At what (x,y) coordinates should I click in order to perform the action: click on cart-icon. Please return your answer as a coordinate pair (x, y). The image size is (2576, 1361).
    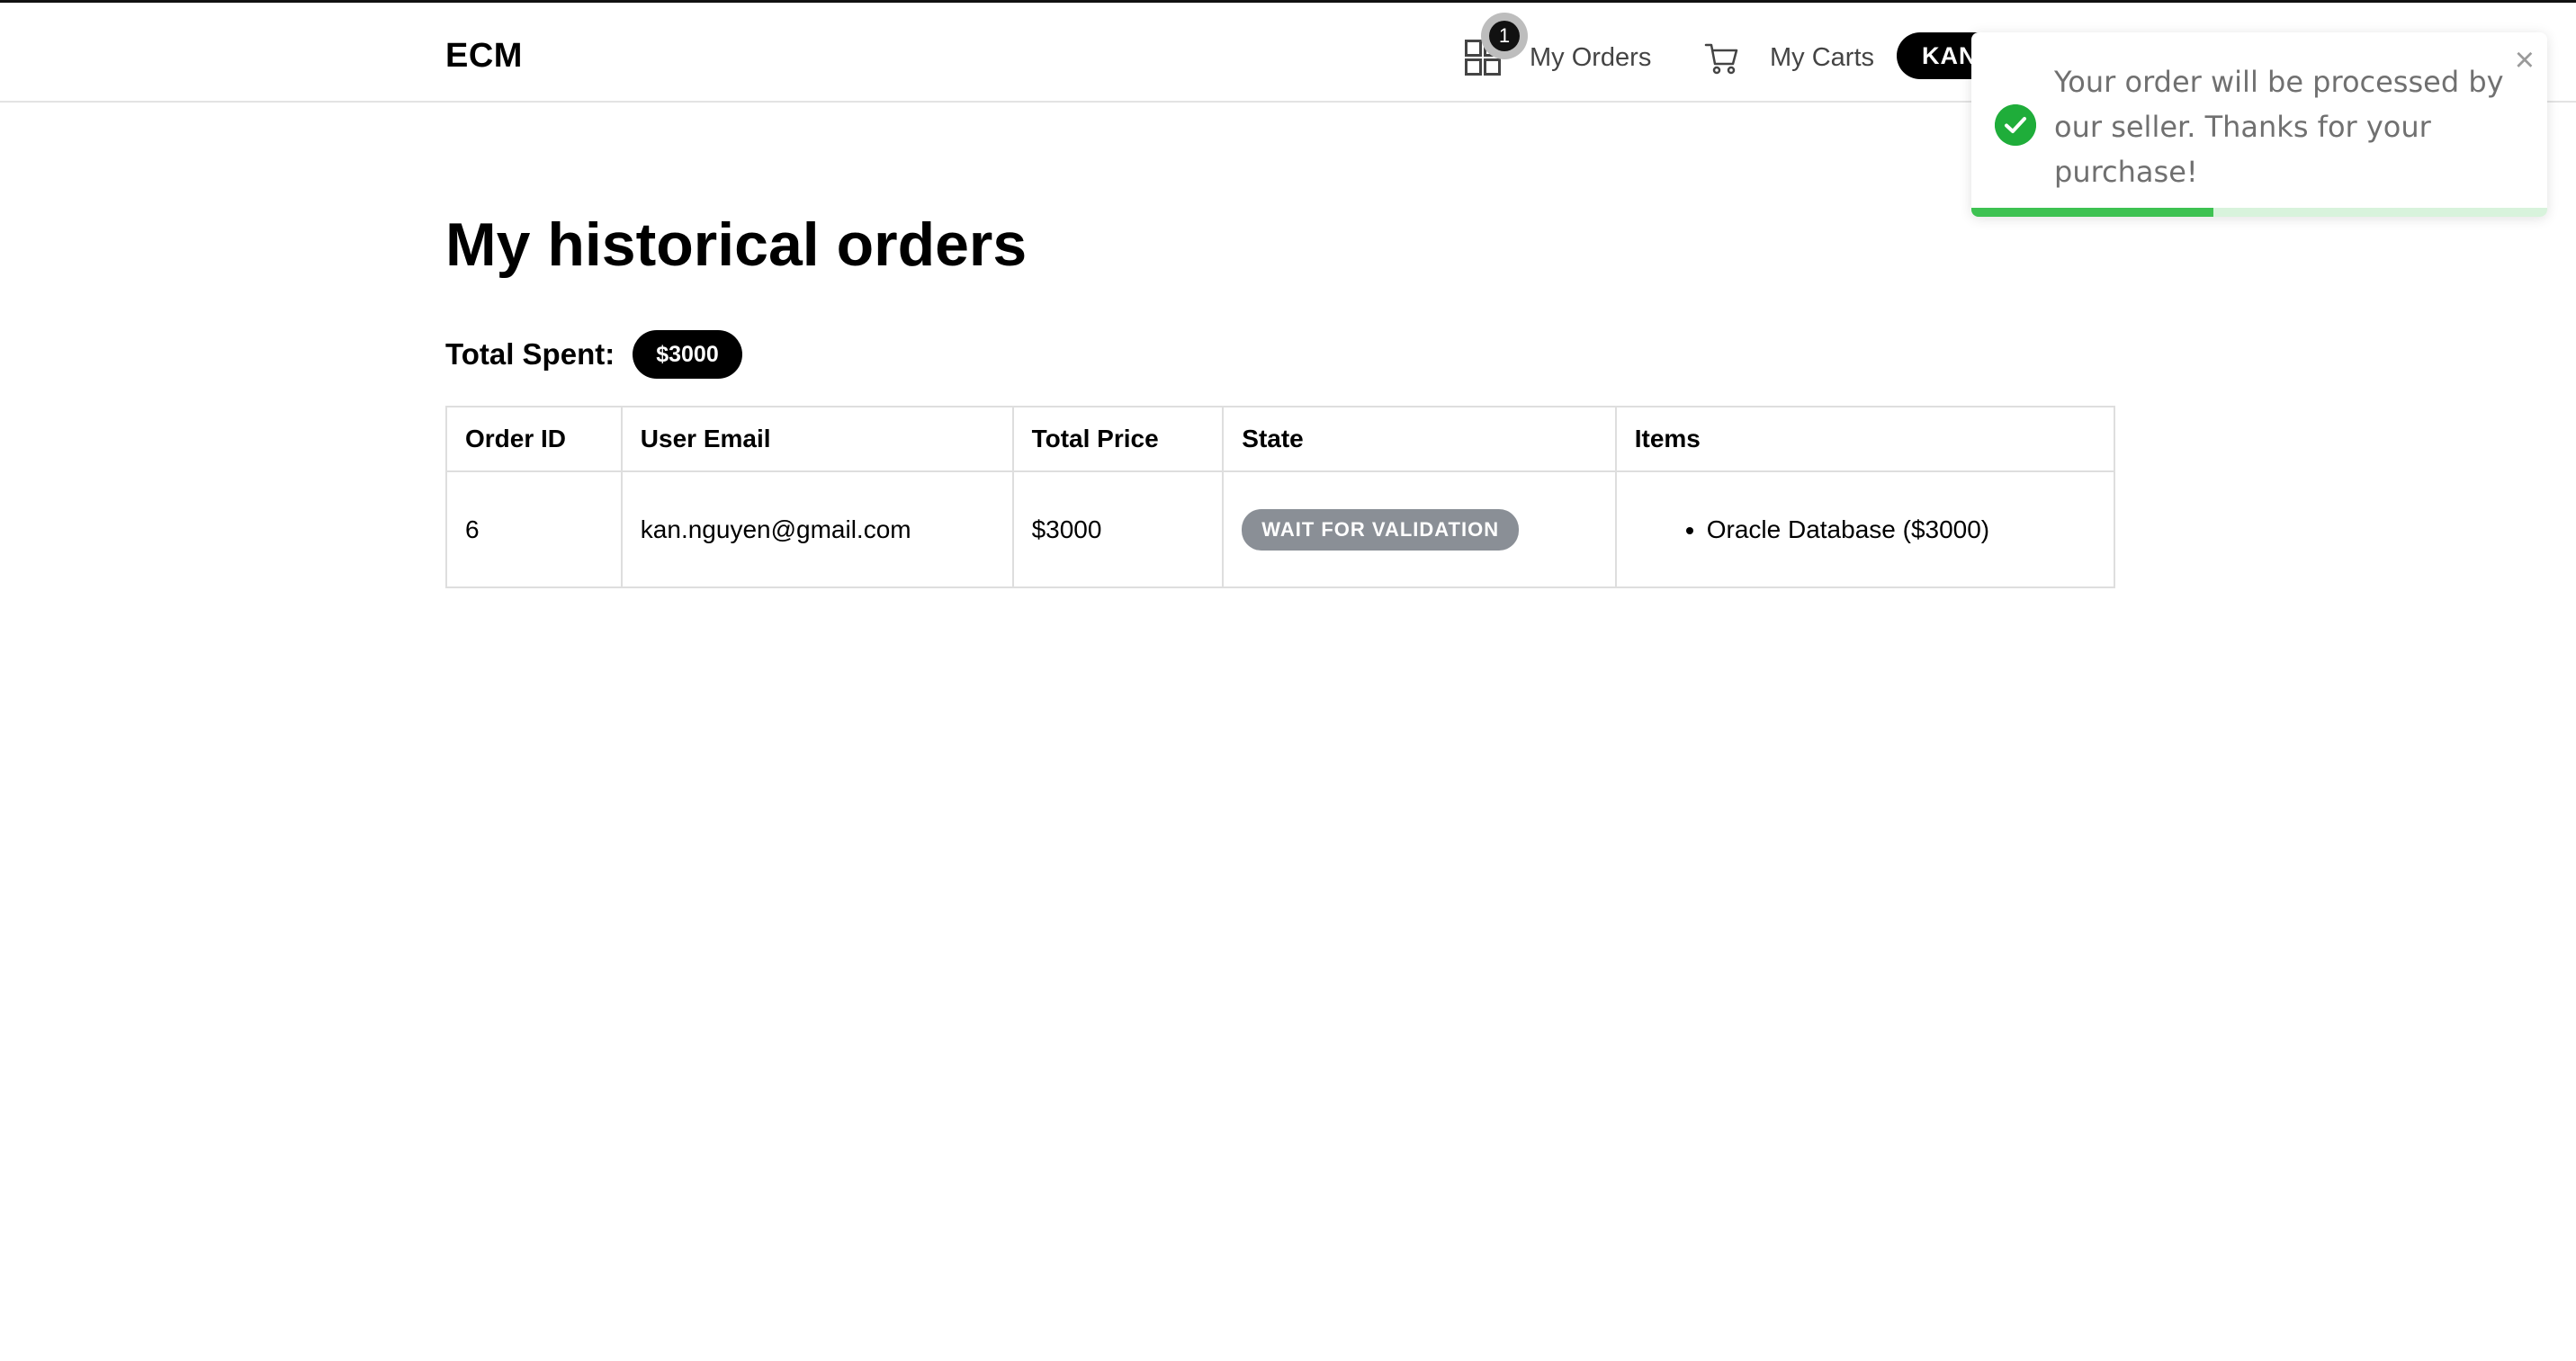
    Looking at the image, I should click on (1721, 59).